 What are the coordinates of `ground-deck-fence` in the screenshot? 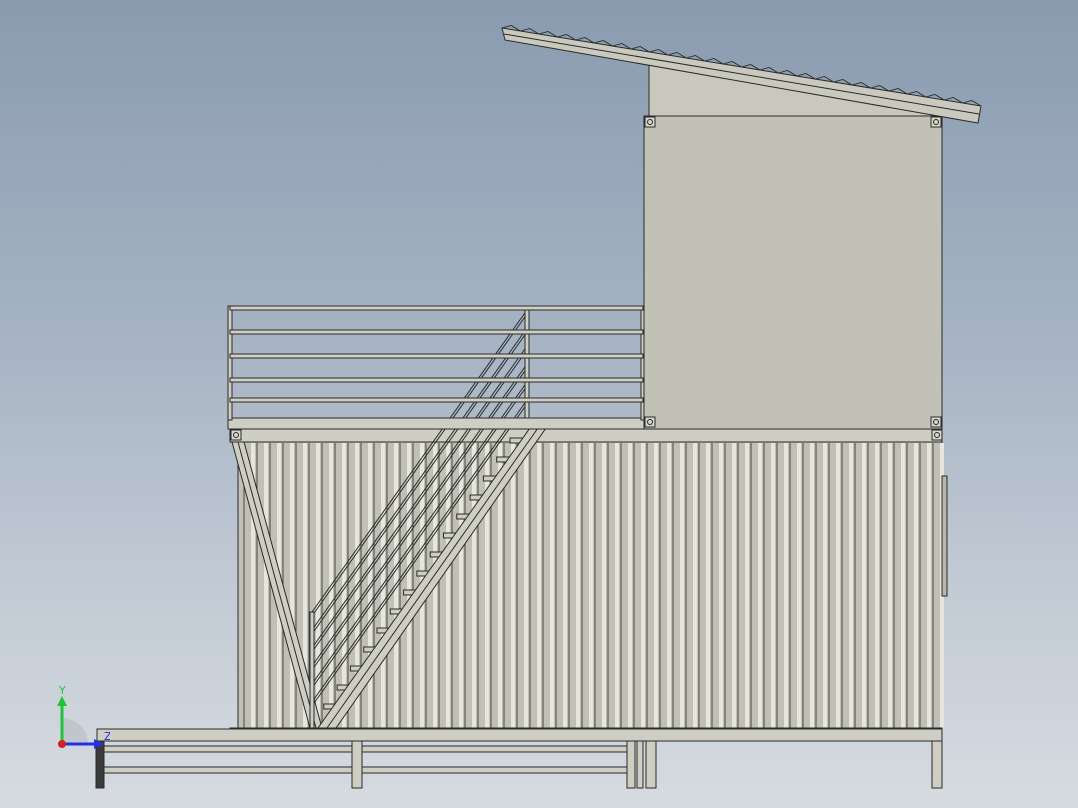 It's located at (519, 758).